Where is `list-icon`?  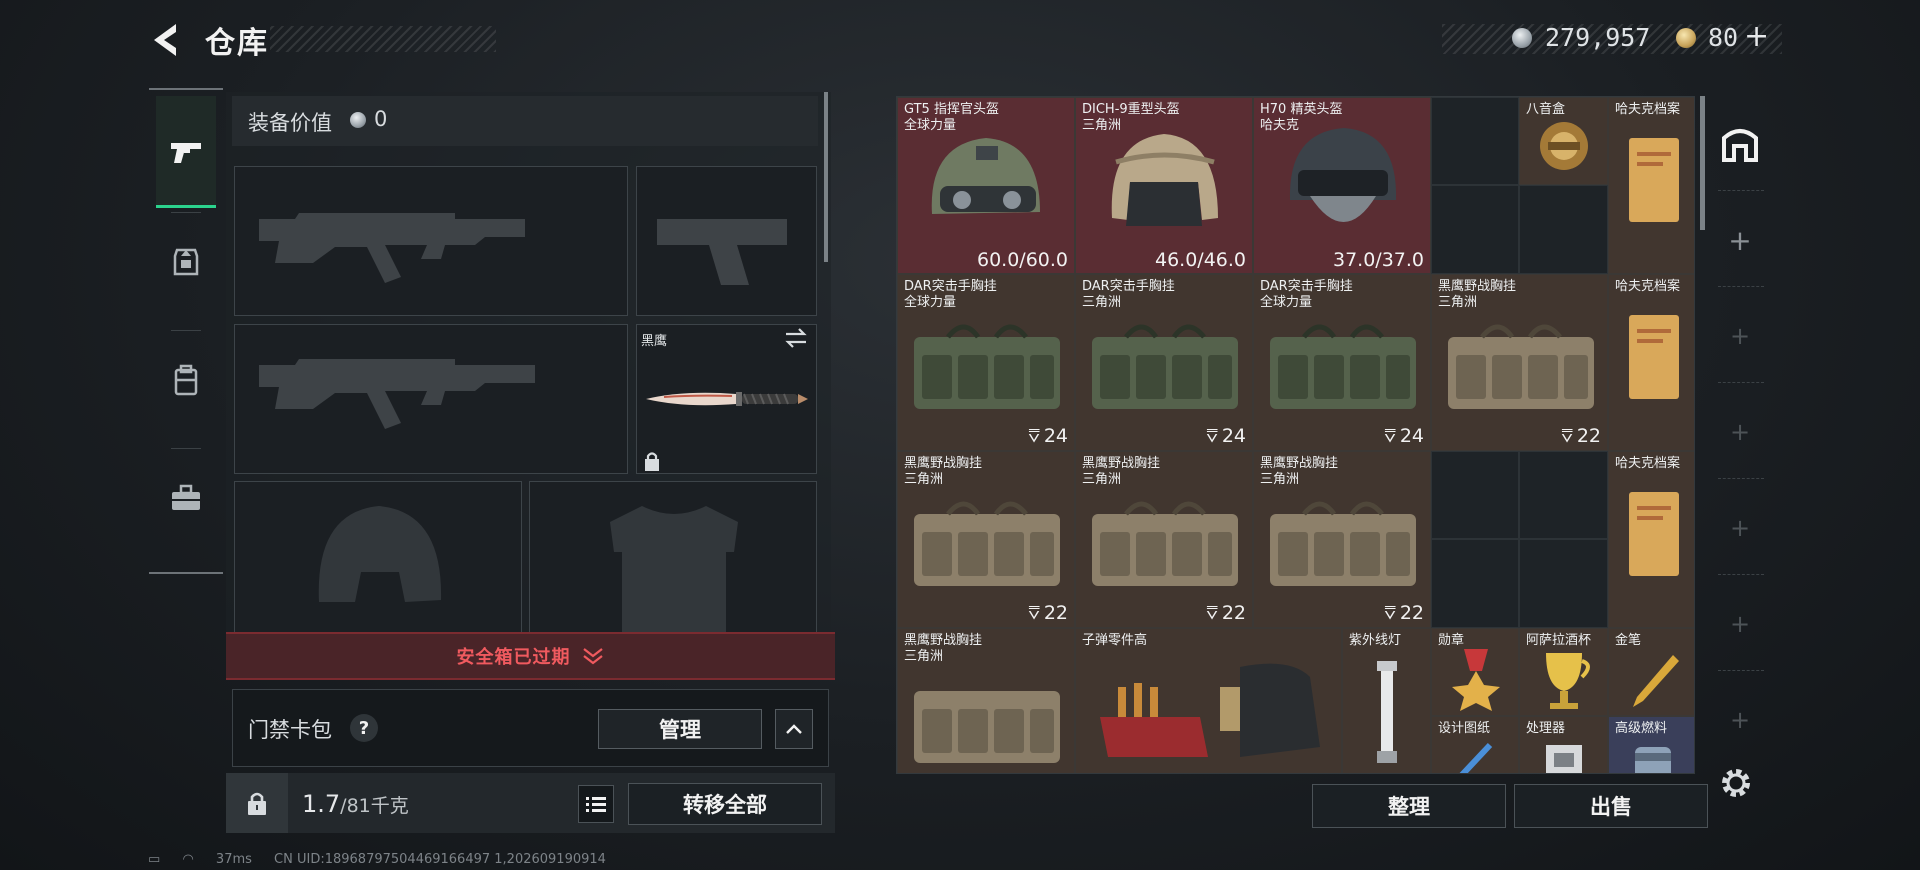 list-icon is located at coordinates (596, 804).